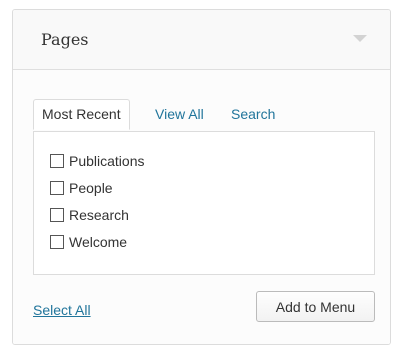  I want to click on list-item-people: People, so click(81, 188).